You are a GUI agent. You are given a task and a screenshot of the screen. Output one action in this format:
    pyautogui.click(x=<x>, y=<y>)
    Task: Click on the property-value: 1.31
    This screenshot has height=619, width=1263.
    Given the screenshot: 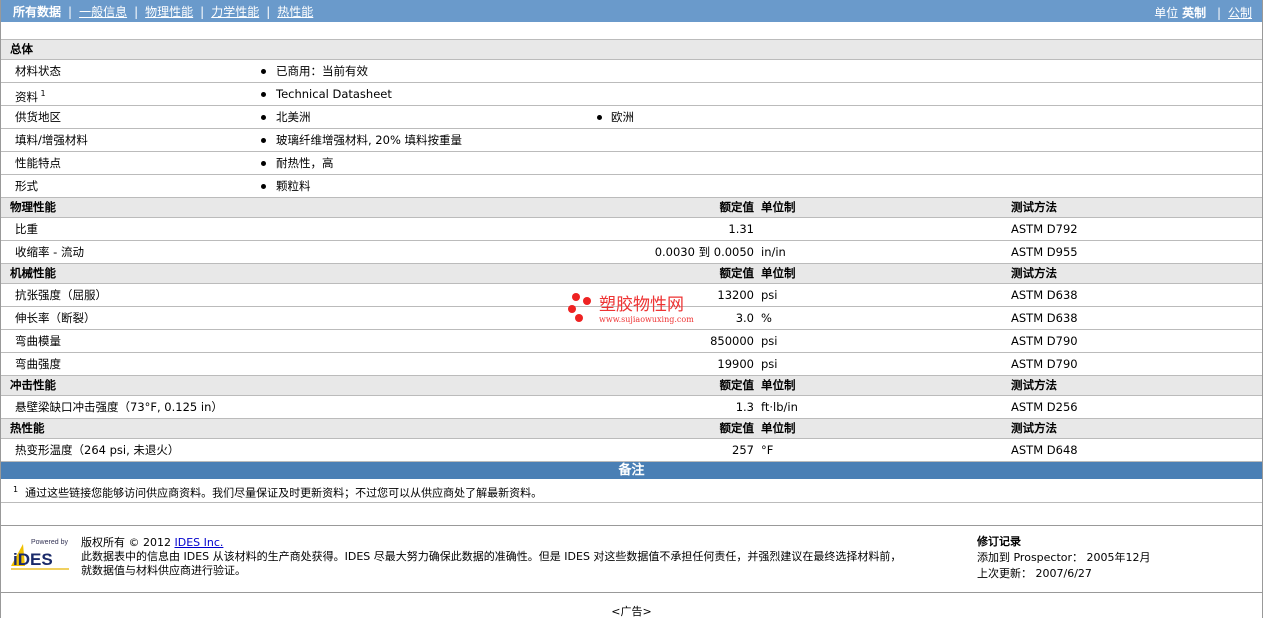 What is the action you would take?
    pyautogui.click(x=741, y=229)
    